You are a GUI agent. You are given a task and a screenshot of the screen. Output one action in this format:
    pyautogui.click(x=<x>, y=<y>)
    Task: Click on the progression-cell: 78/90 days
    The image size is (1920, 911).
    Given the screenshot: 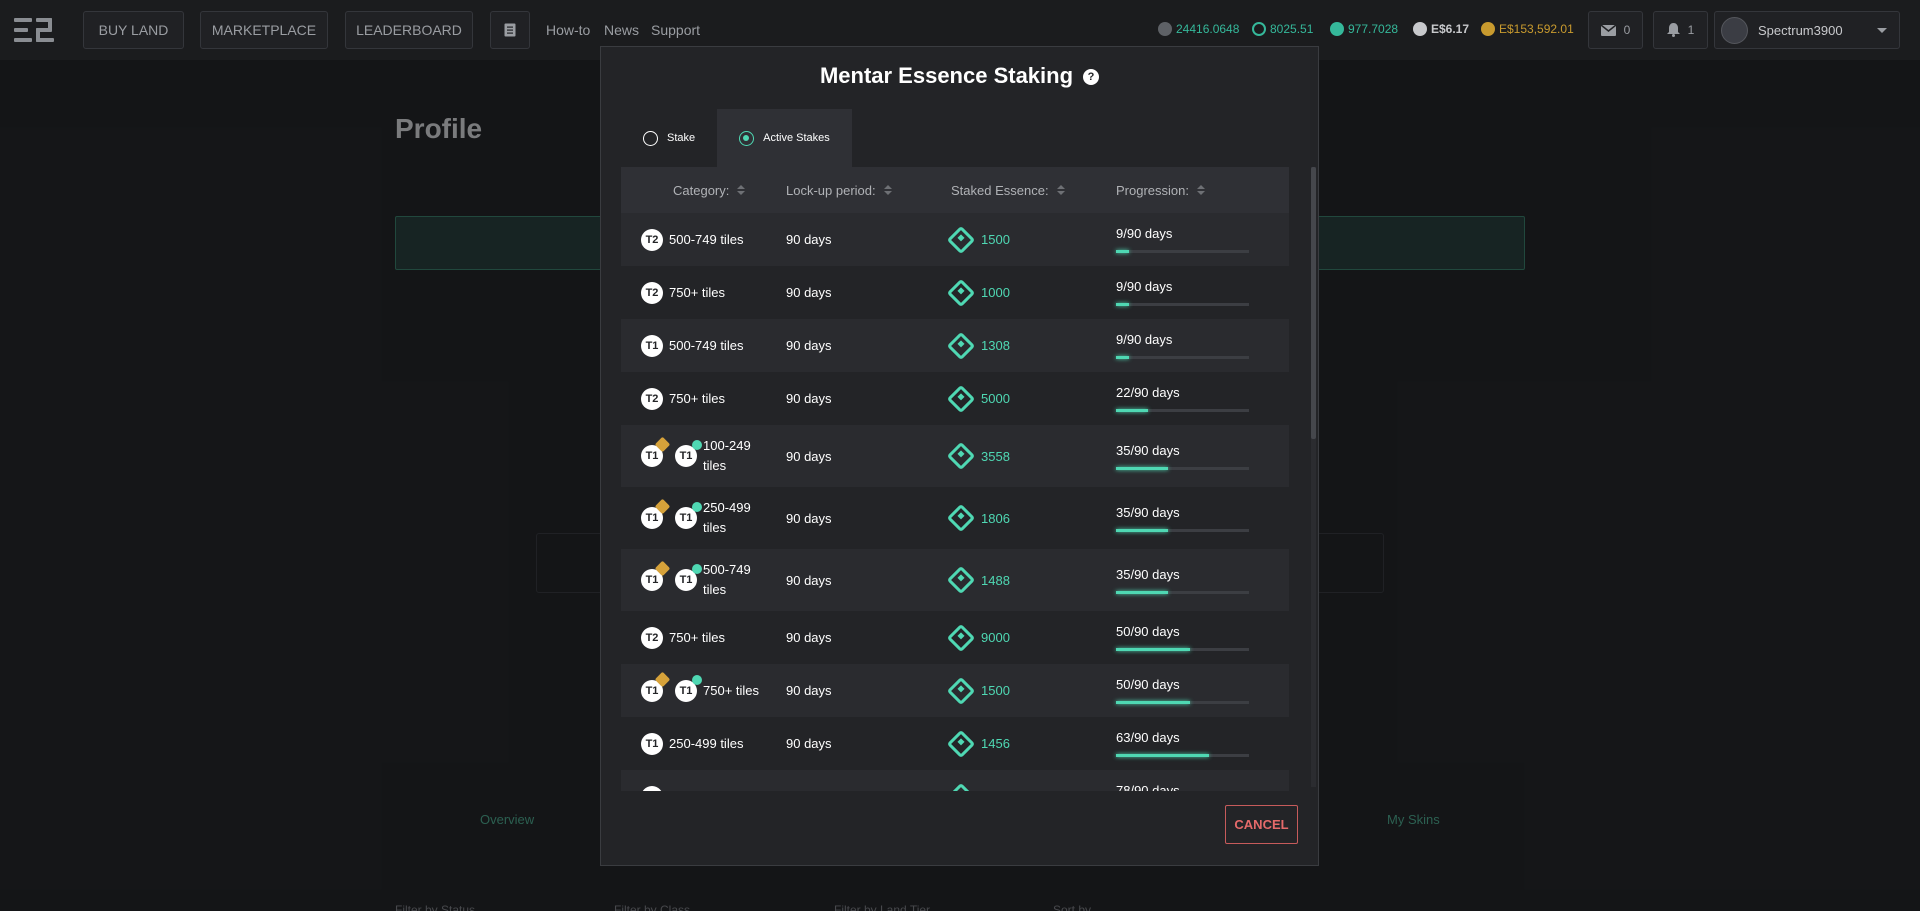 What is the action you would take?
    pyautogui.click(x=1186, y=787)
    